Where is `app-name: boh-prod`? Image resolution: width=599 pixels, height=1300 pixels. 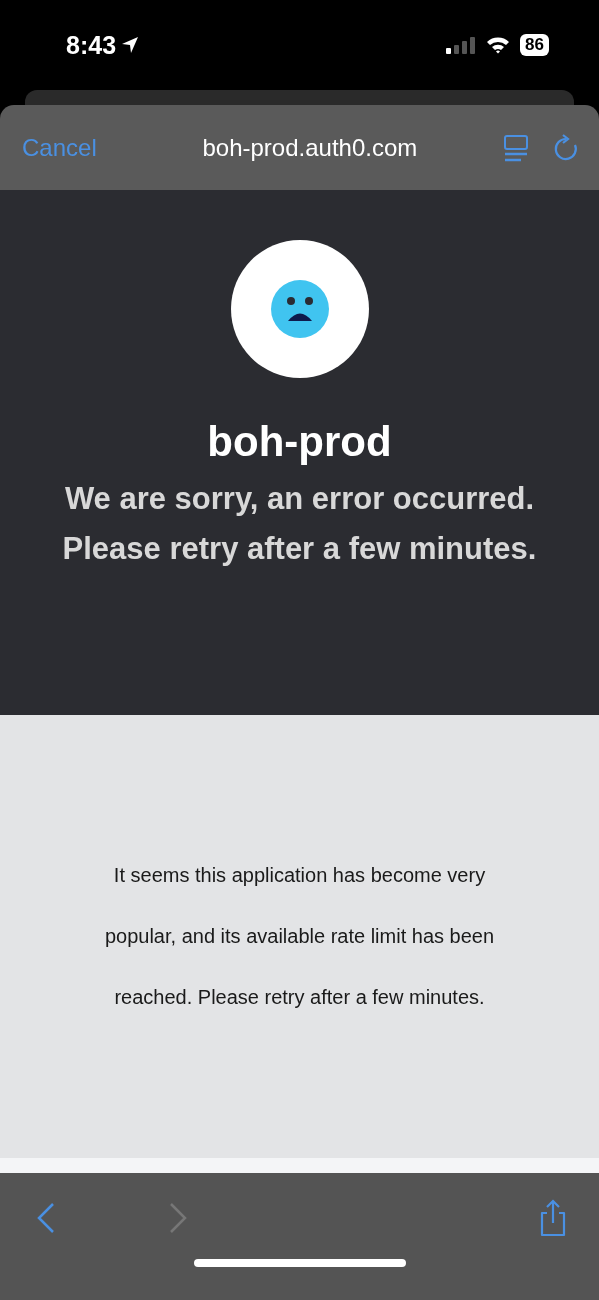
app-name: boh-prod is located at coordinates (299, 442).